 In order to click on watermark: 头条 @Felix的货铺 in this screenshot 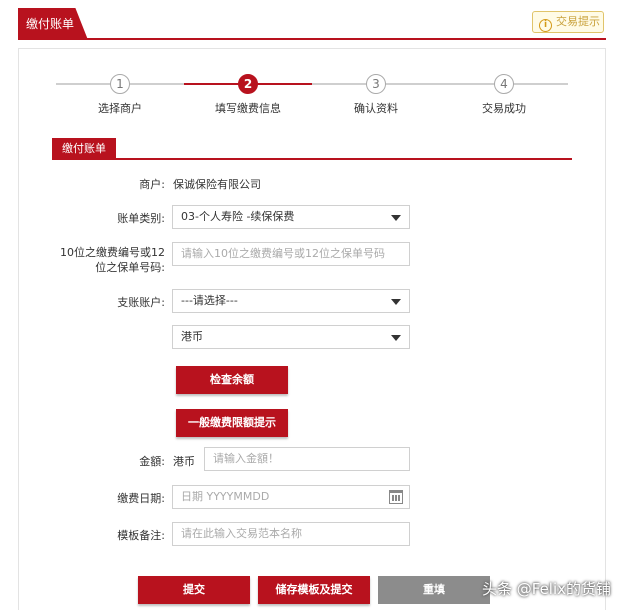, I will do `click(547, 589)`.